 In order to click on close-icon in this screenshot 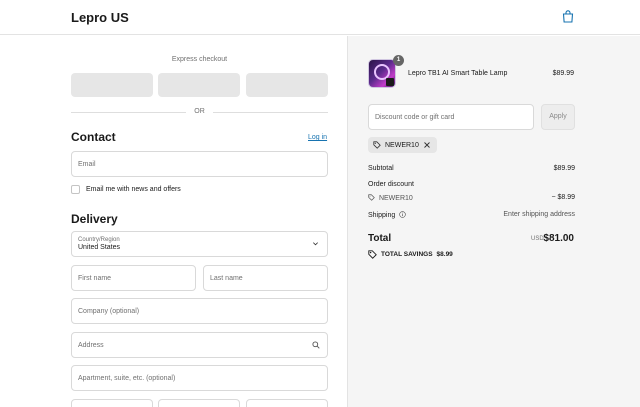, I will do `click(427, 145)`.